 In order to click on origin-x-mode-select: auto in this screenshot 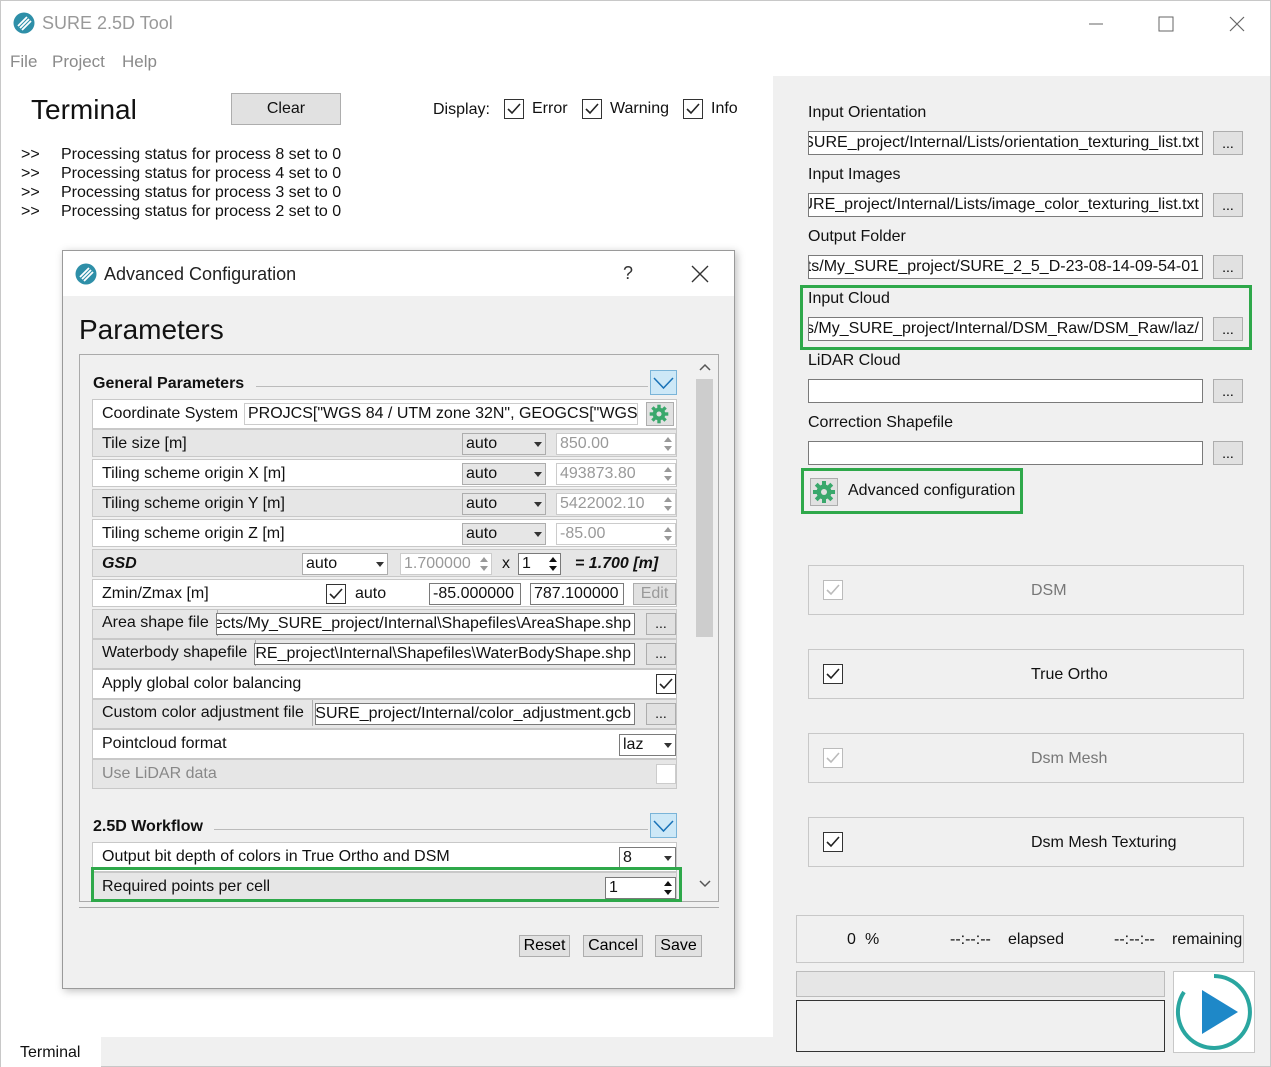, I will do `click(504, 474)`.